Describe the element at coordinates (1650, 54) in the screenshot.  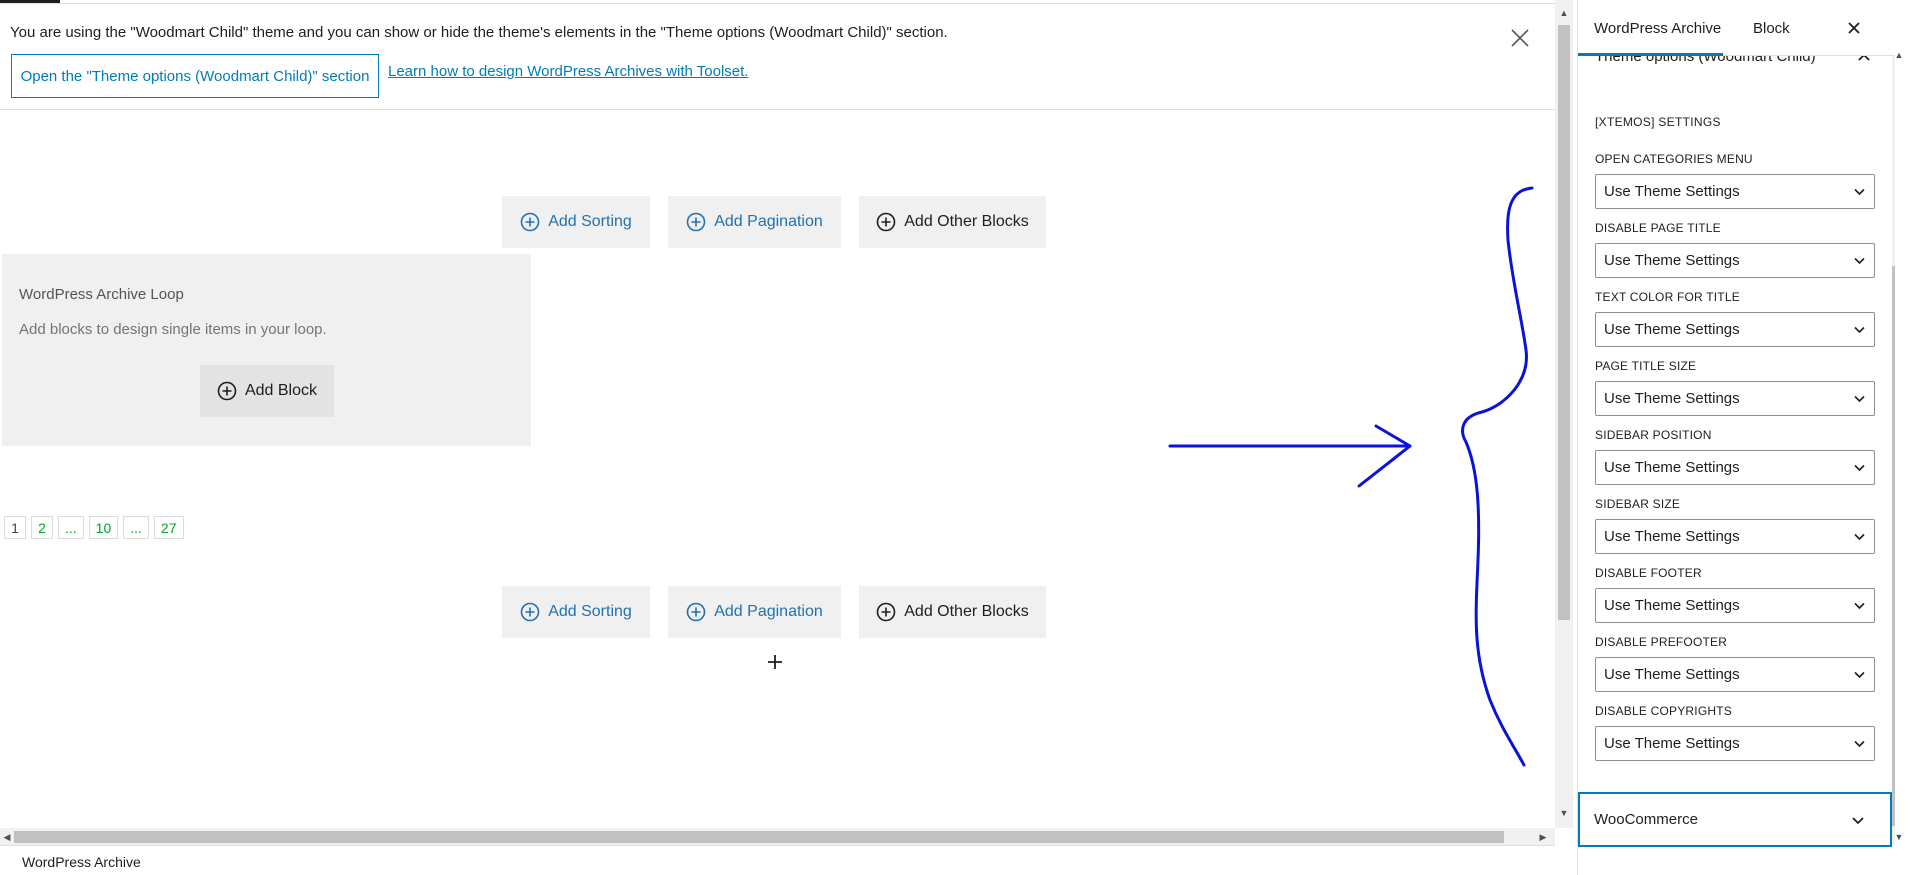
I see `active-tab-indicator` at that location.